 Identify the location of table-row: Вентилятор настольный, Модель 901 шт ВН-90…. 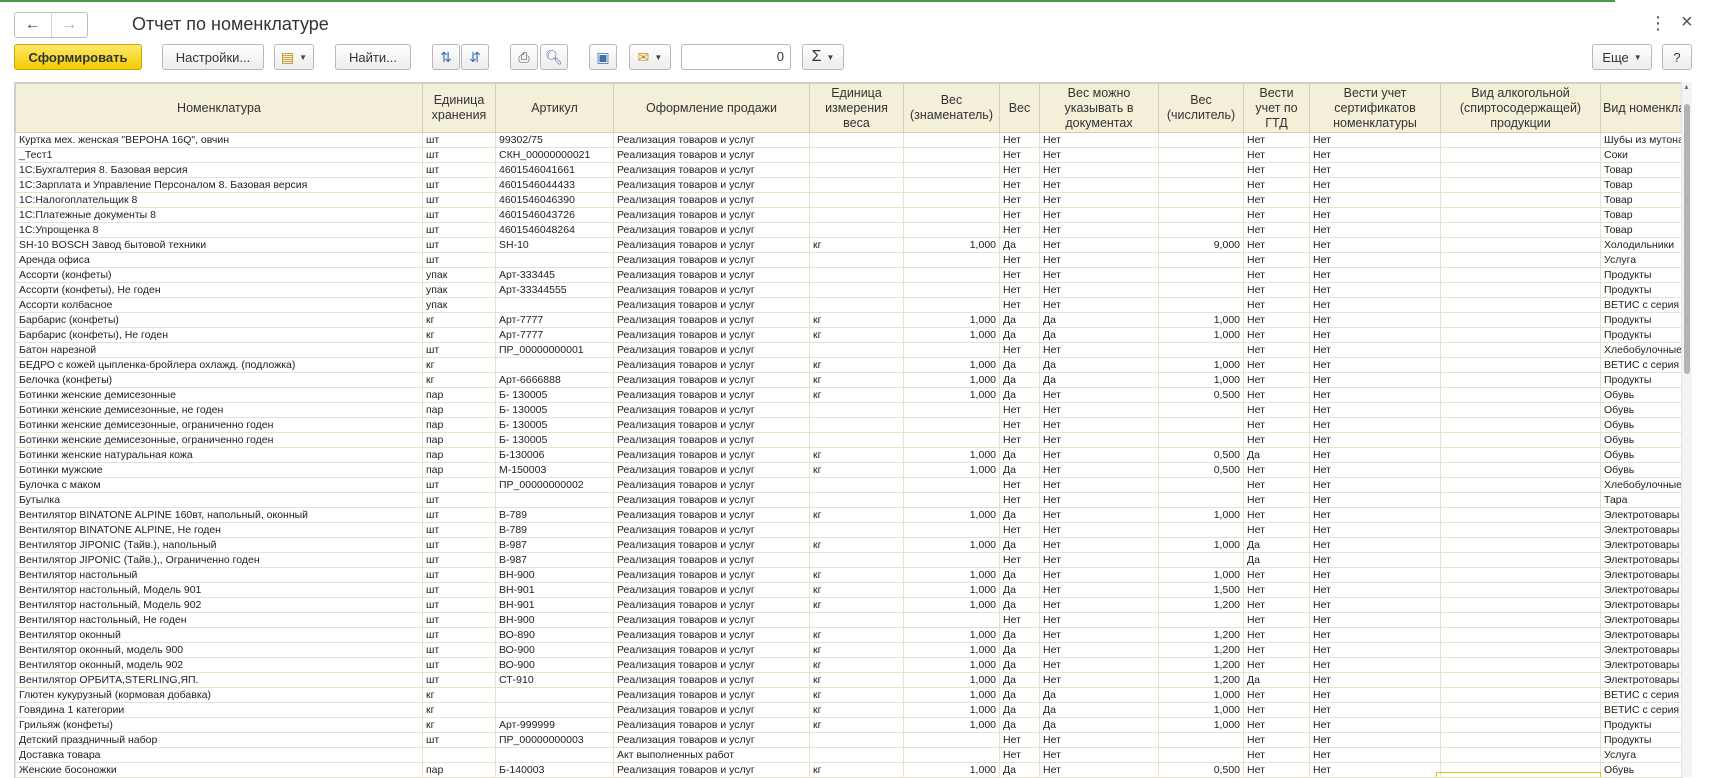
(849, 590).